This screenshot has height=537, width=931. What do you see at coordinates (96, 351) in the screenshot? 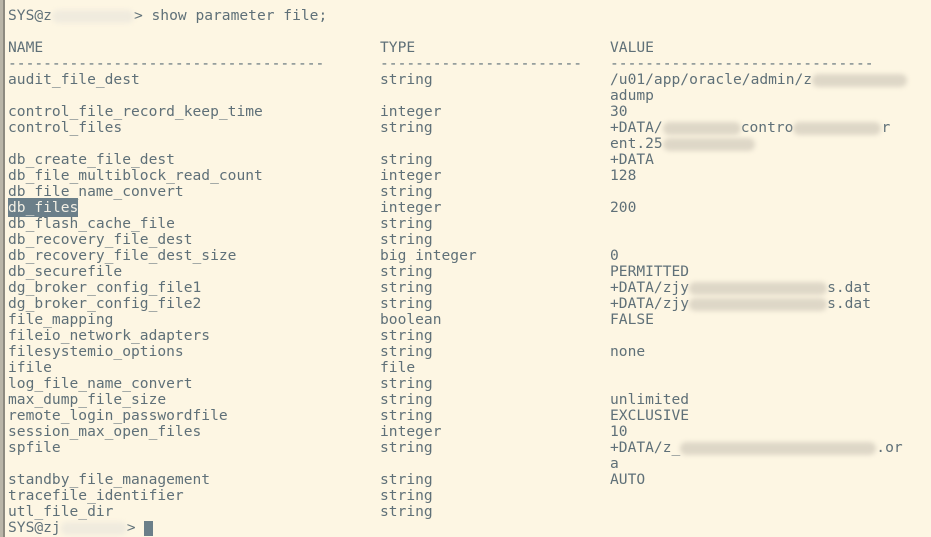
I see `param-name: filesystemio_options` at bounding box center [96, 351].